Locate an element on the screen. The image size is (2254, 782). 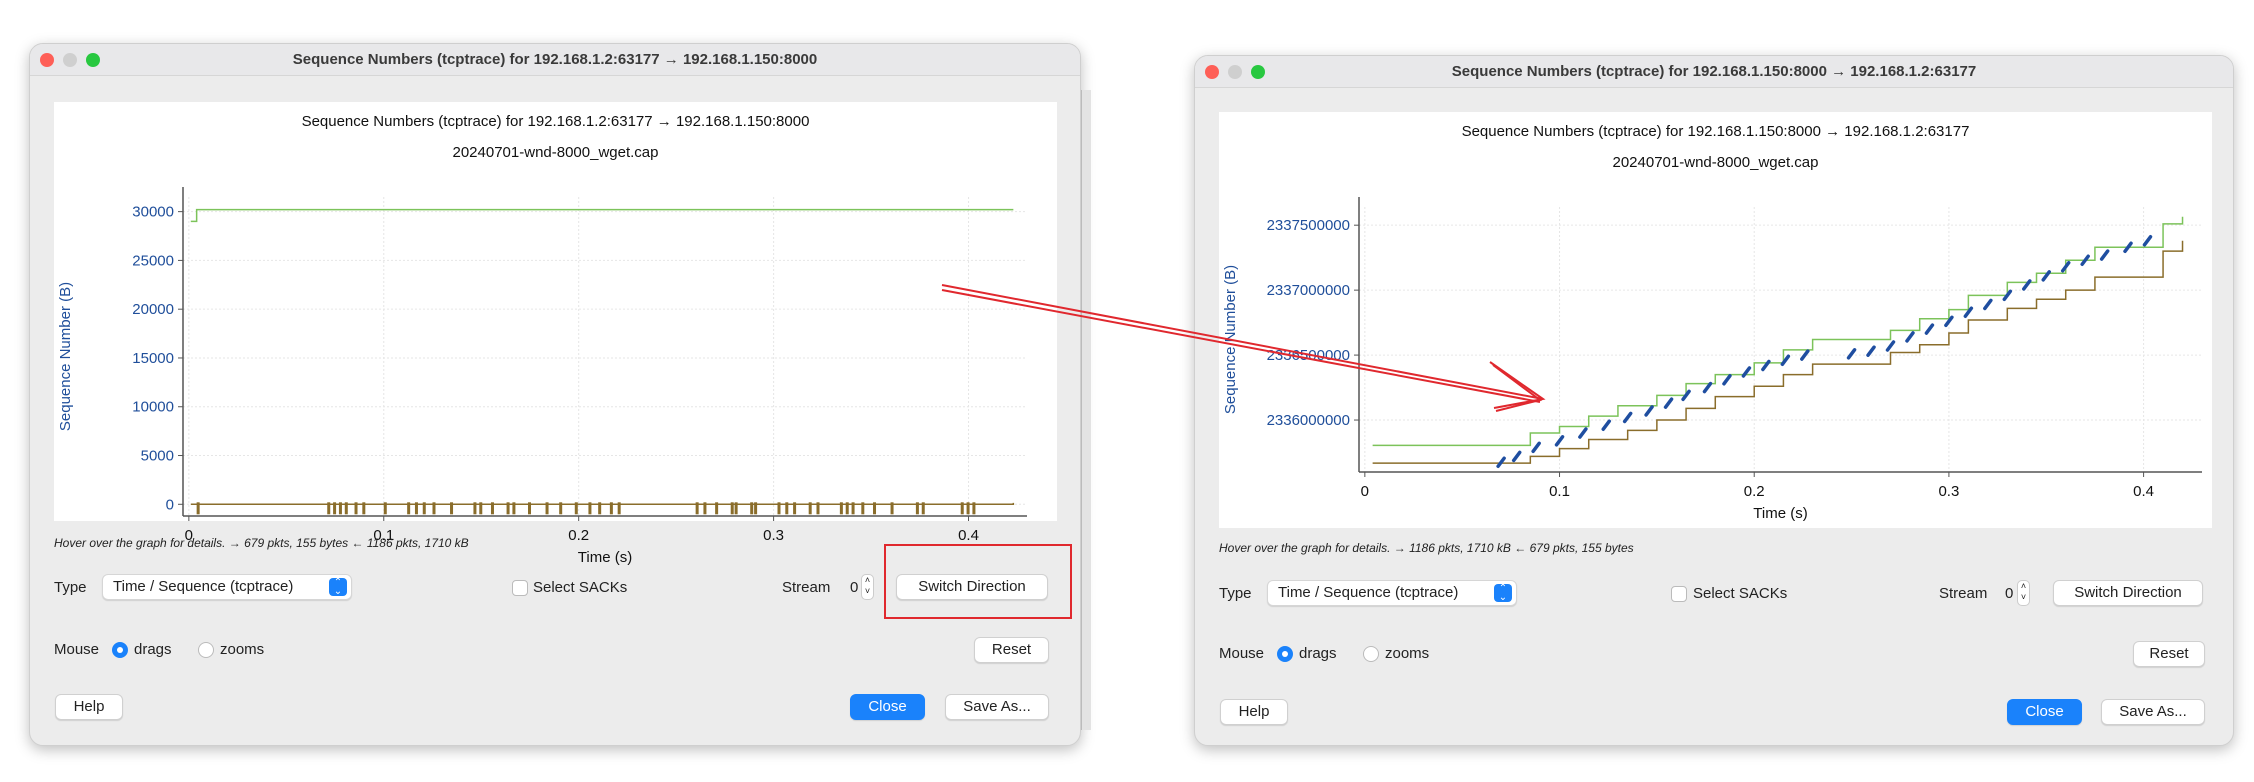
stream-label: Stream is located at coordinates (1963, 593).